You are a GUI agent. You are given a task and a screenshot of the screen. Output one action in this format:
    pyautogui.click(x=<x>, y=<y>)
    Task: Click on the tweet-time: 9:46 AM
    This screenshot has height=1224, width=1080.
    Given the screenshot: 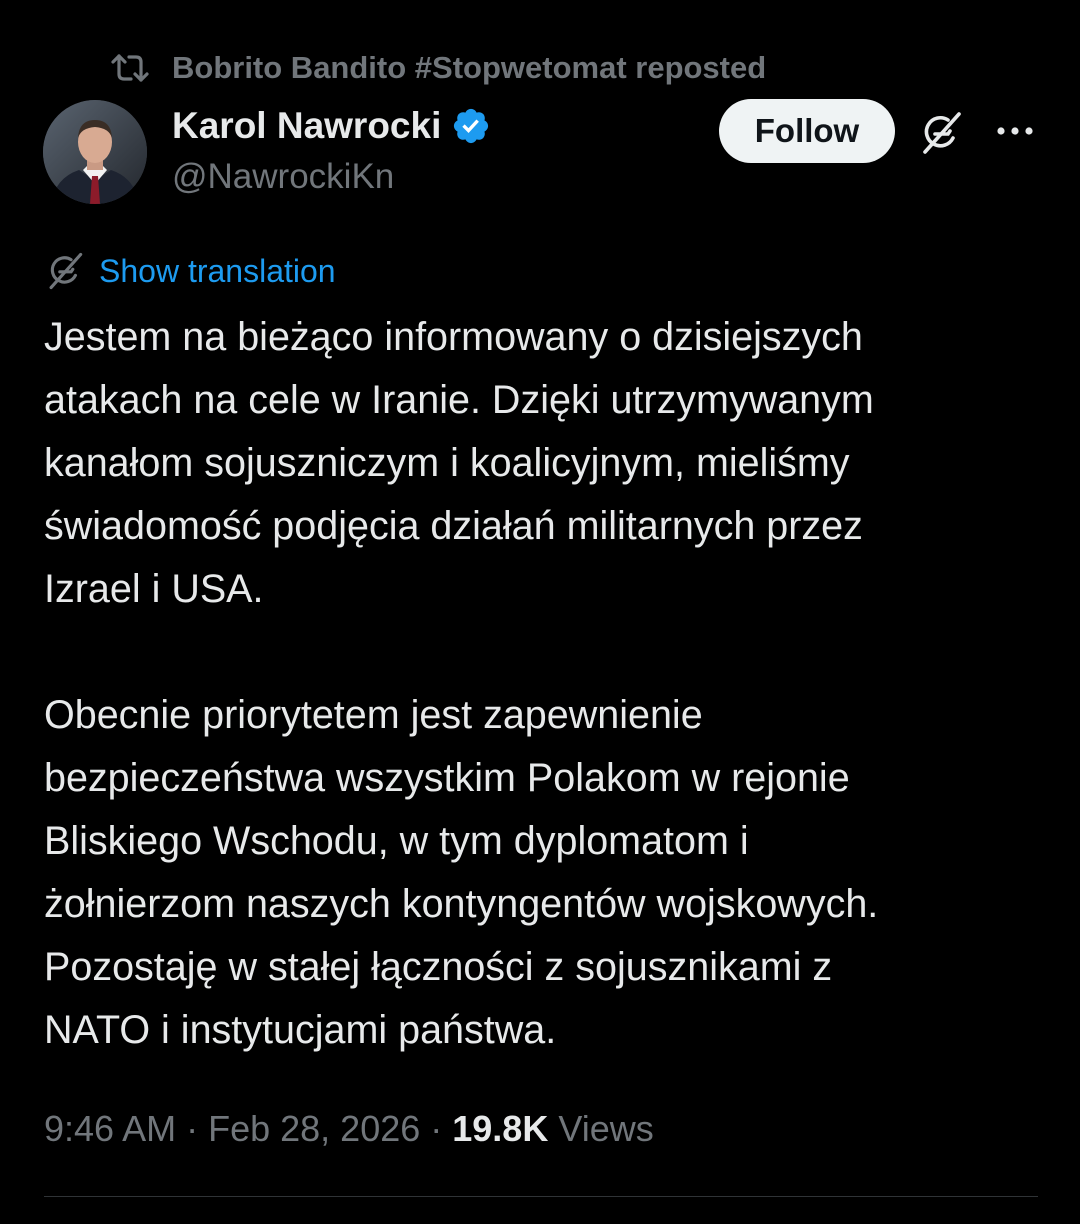 What is the action you would take?
    pyautogui.click(x=110, y=1129)
    